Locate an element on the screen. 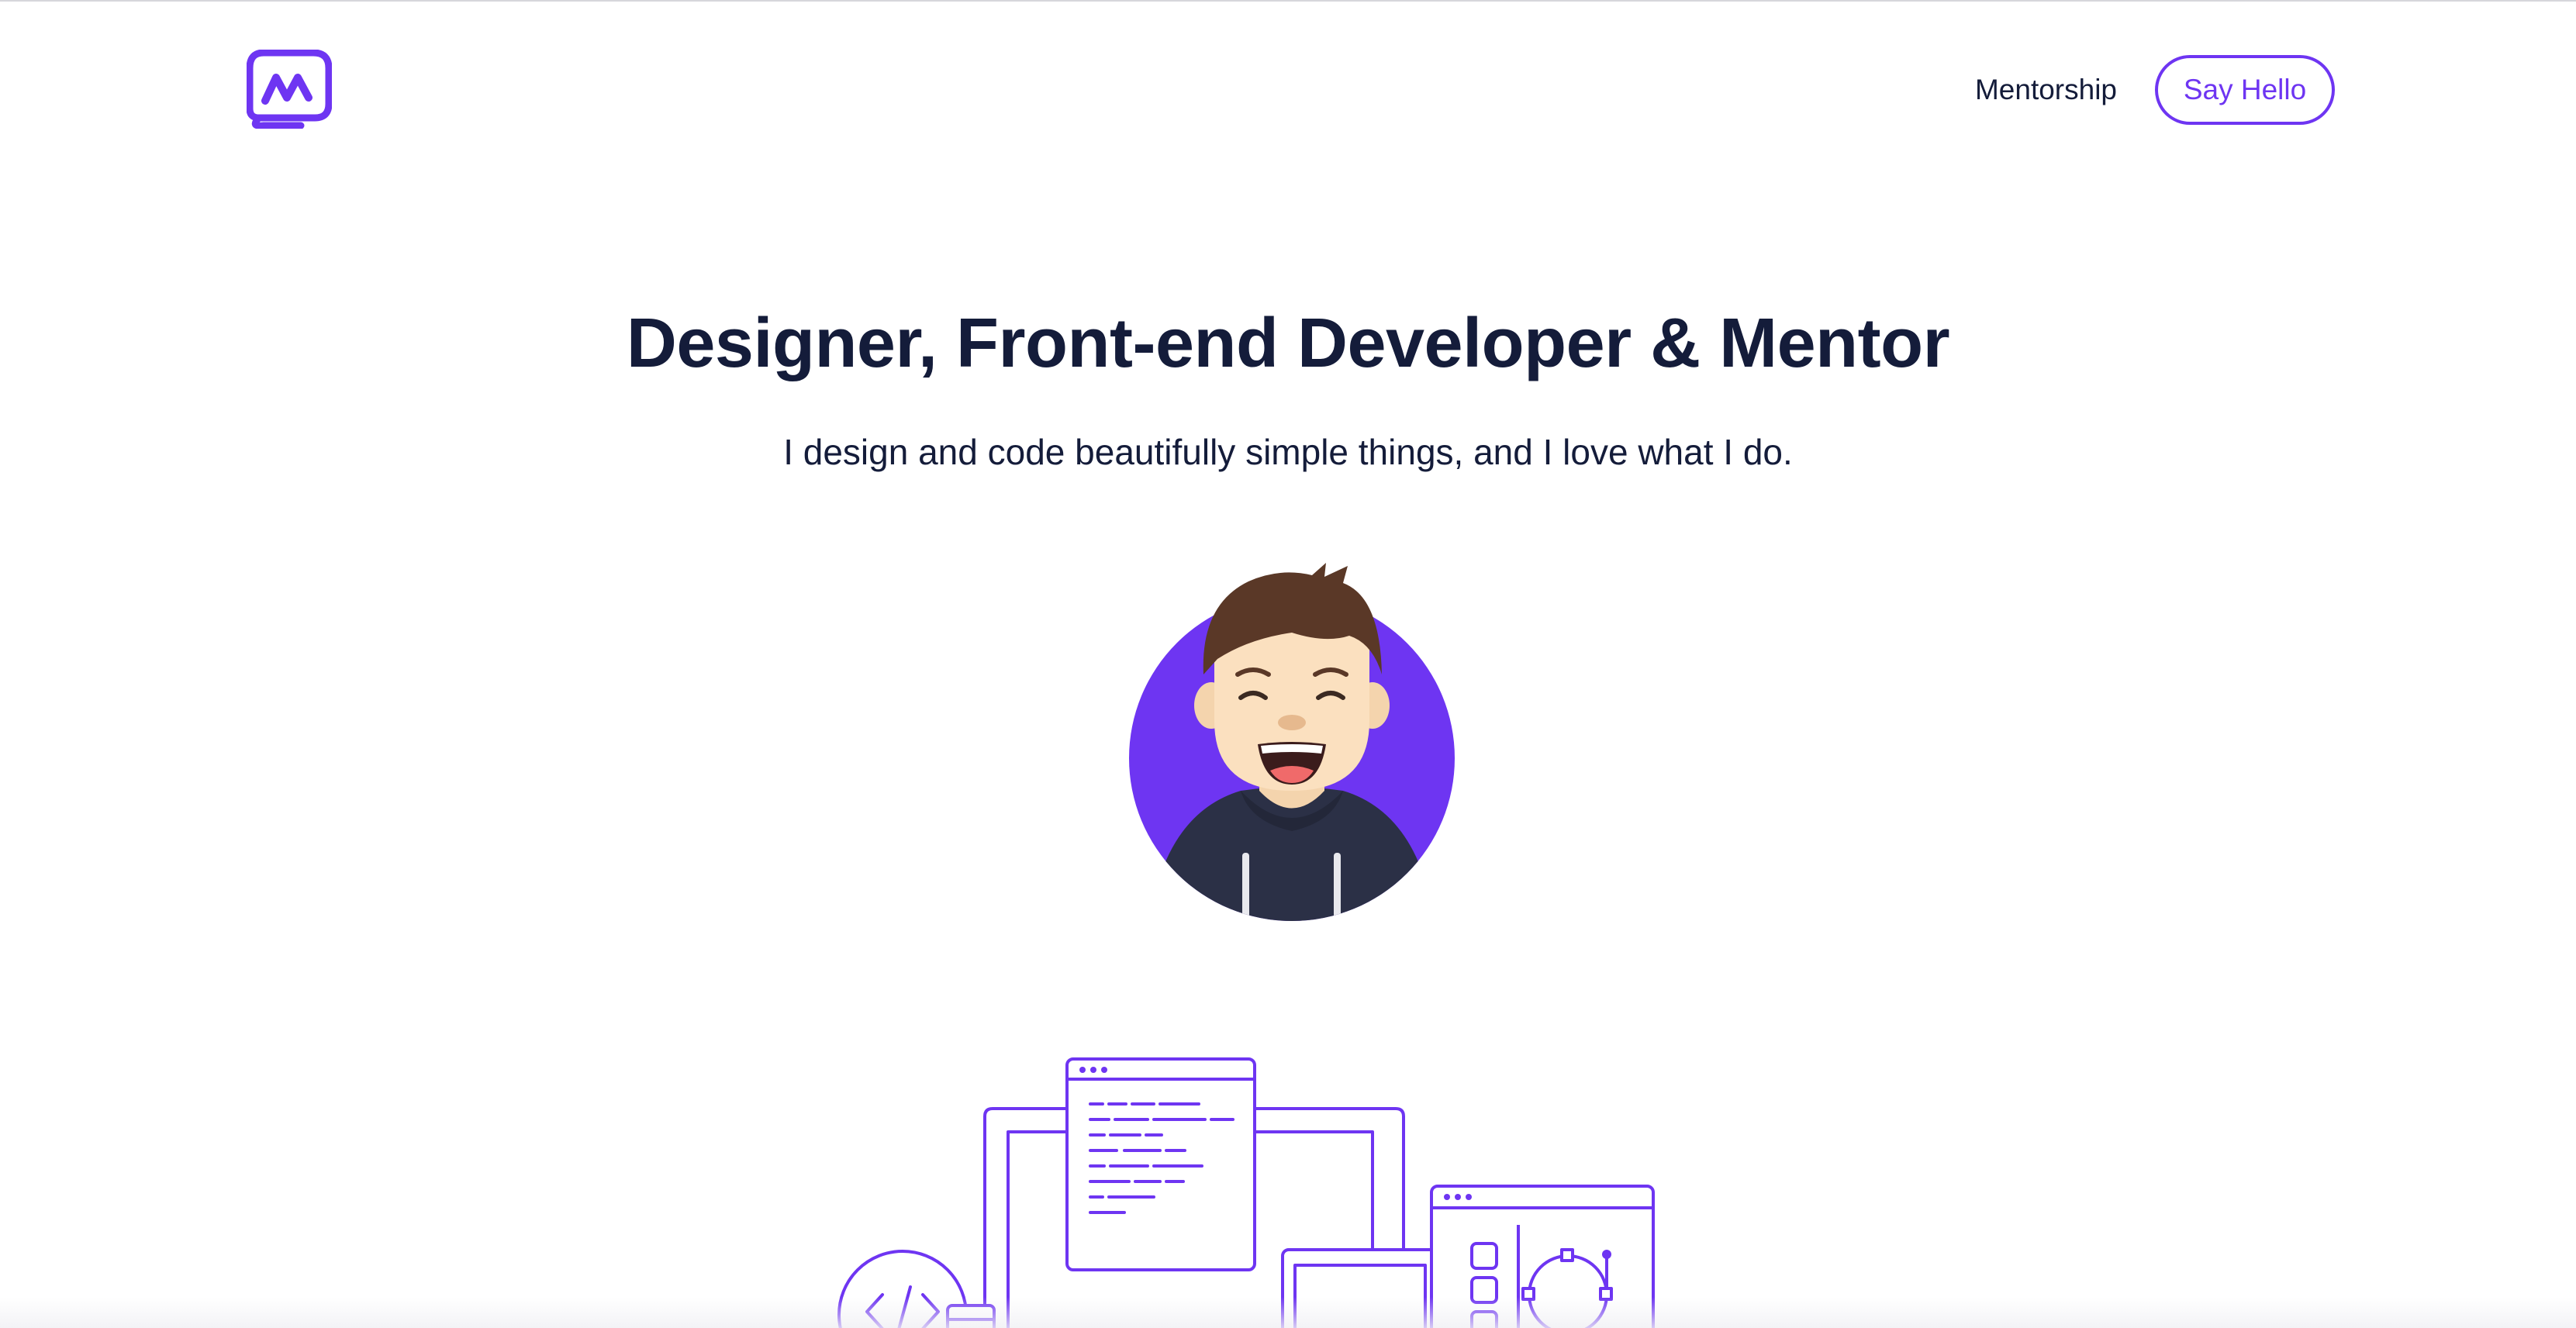 The width and height of the screenshot is (2576, 1328). hero-title: Designer, Front-end Developer & Mentor is located at coordinates (1288, 343).